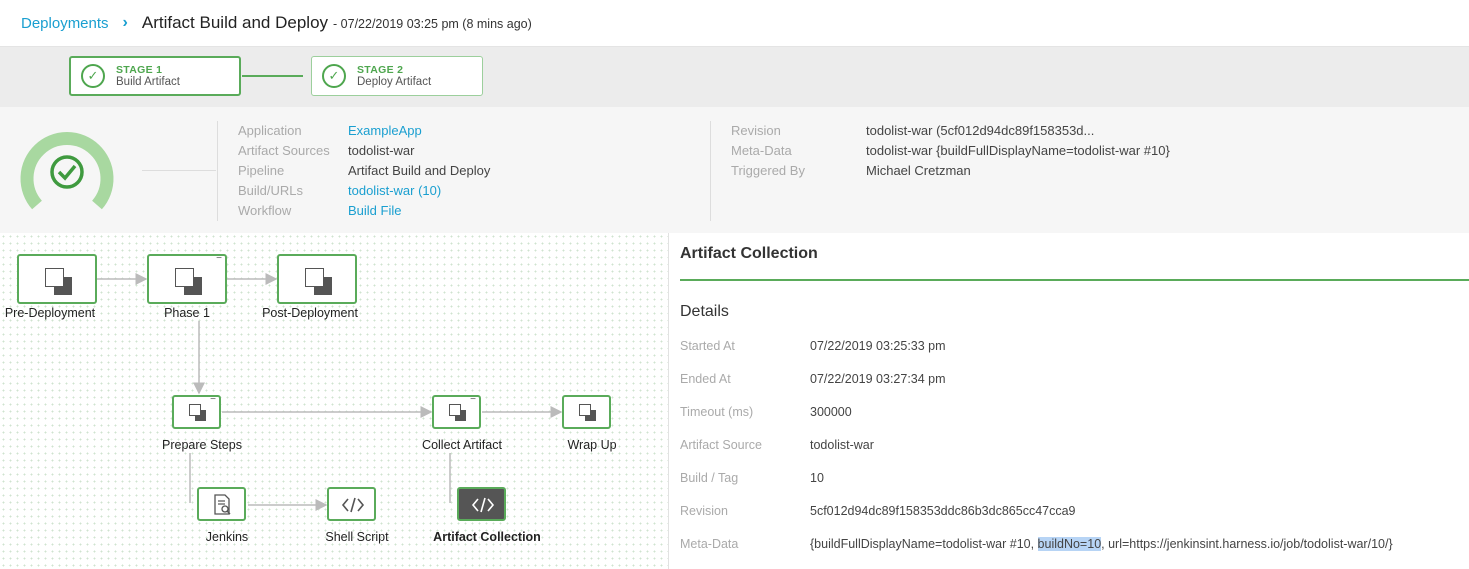 The width and height of the screenshot is (1469, 569). What do you see at coordinates (704, 511) in the screenshot?
I see `detail-key: Revision` at bounding box center [704, 511].